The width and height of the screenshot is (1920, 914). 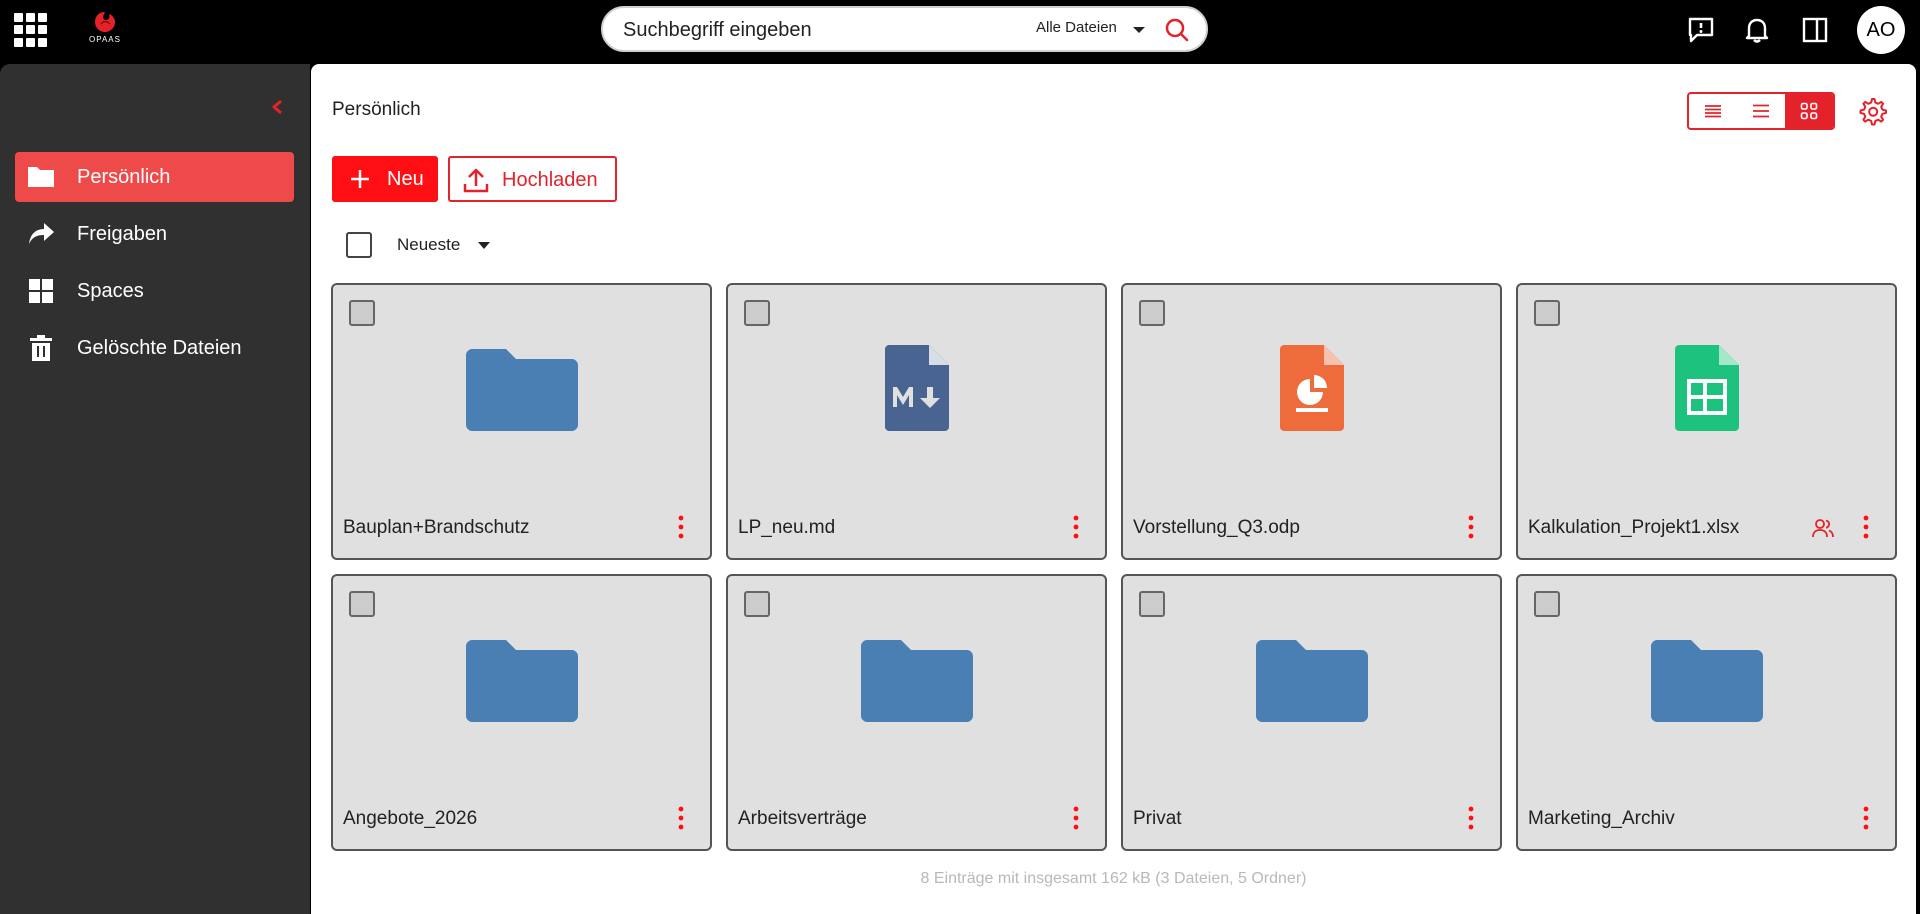 I want to click on tile-name: LP_neu.md, so click(x=787, y=527).